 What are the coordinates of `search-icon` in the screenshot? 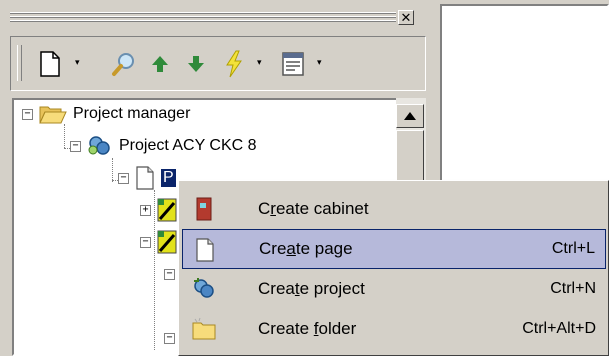 It's located at (123, 64).